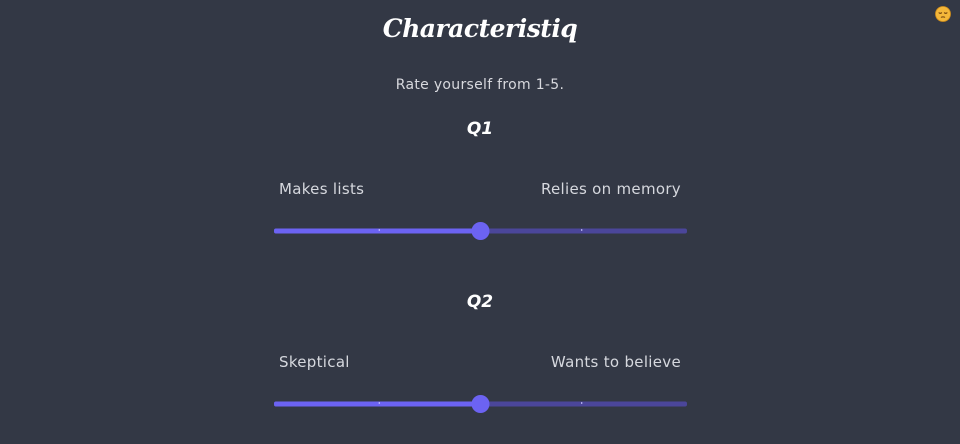  What do you see at coordinates (480, 28) in the screenshot?
I see `app-title: Characteristiq` at bounding box center [480, 28].